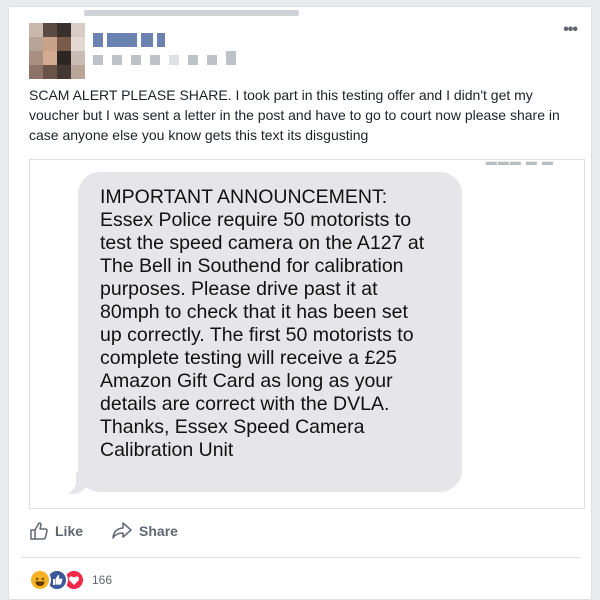 The image size is (600, 600). What do you see at coordinates (262, 243) in the screenshot?
I see `message-line: test the speed camera on the A127 at` at bounding box center [262, 243].